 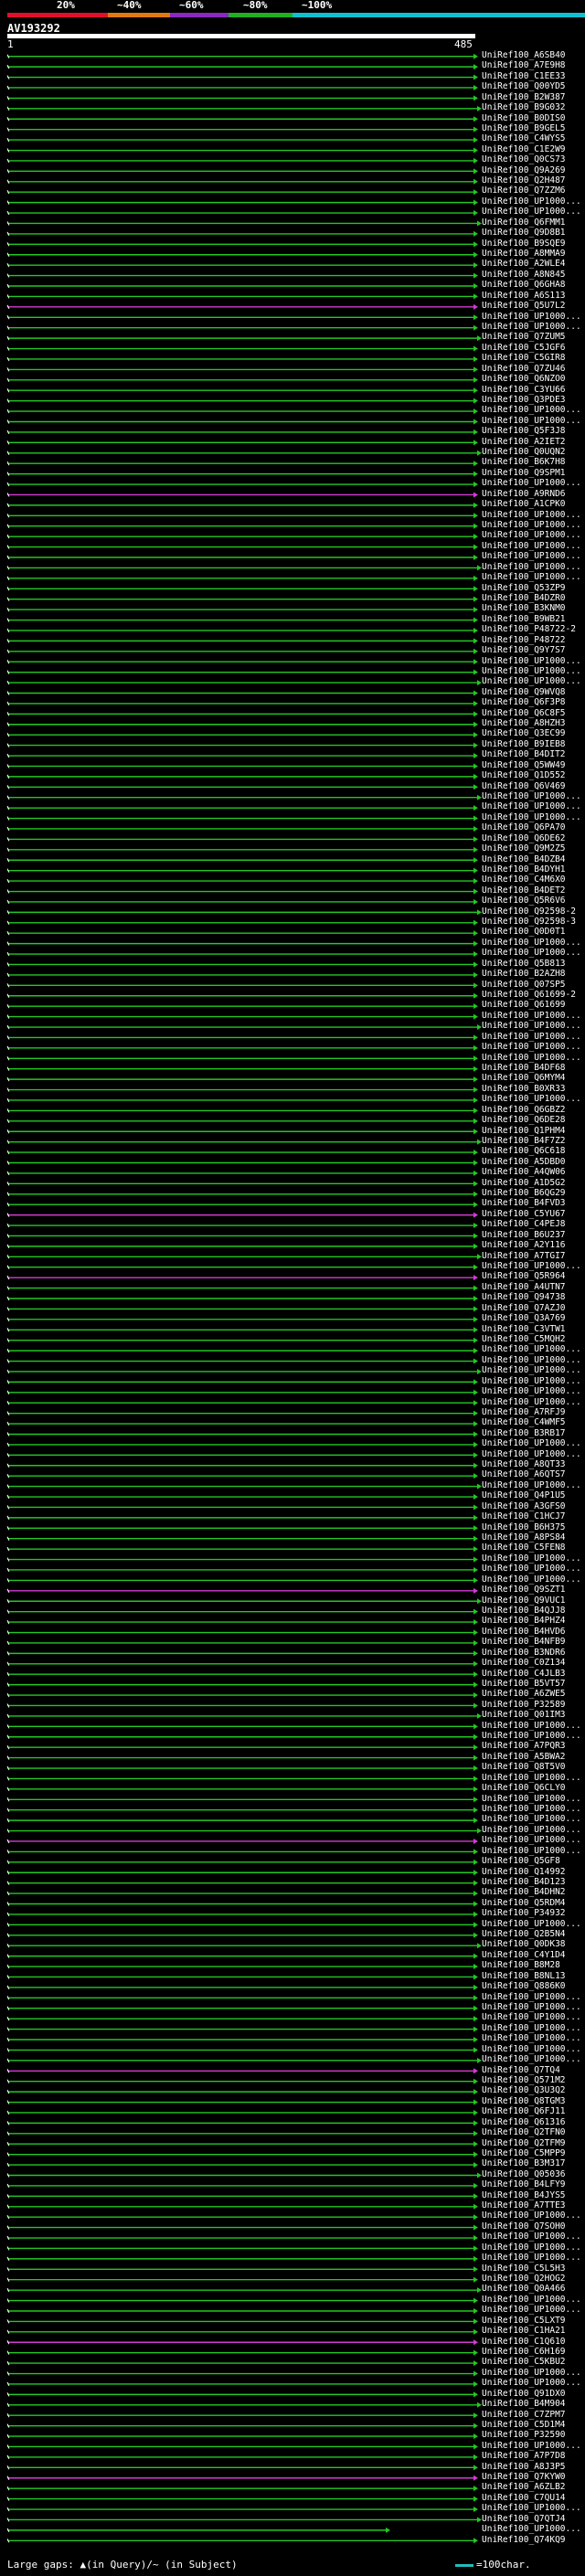 What do you see at coordinates (524, 2143) in the screenshot?
I see `hit-label: UniRef100_Q2TFM9` at bounding box center [524, 2143].